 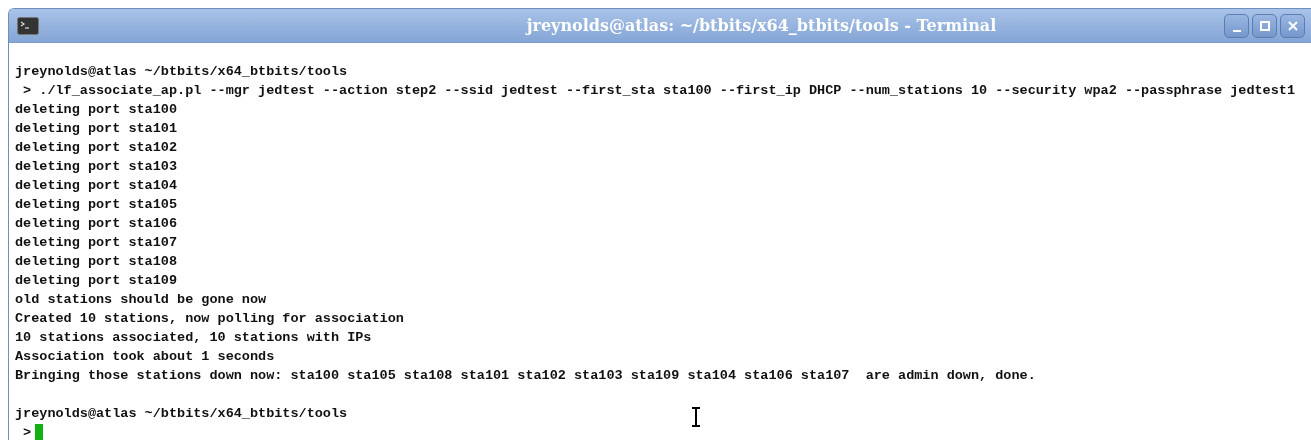 What do you see at coordinates (96, 167) in the screenshot?
I see `terminal-line: deleting port sta103` at bounding box center [96, 167].